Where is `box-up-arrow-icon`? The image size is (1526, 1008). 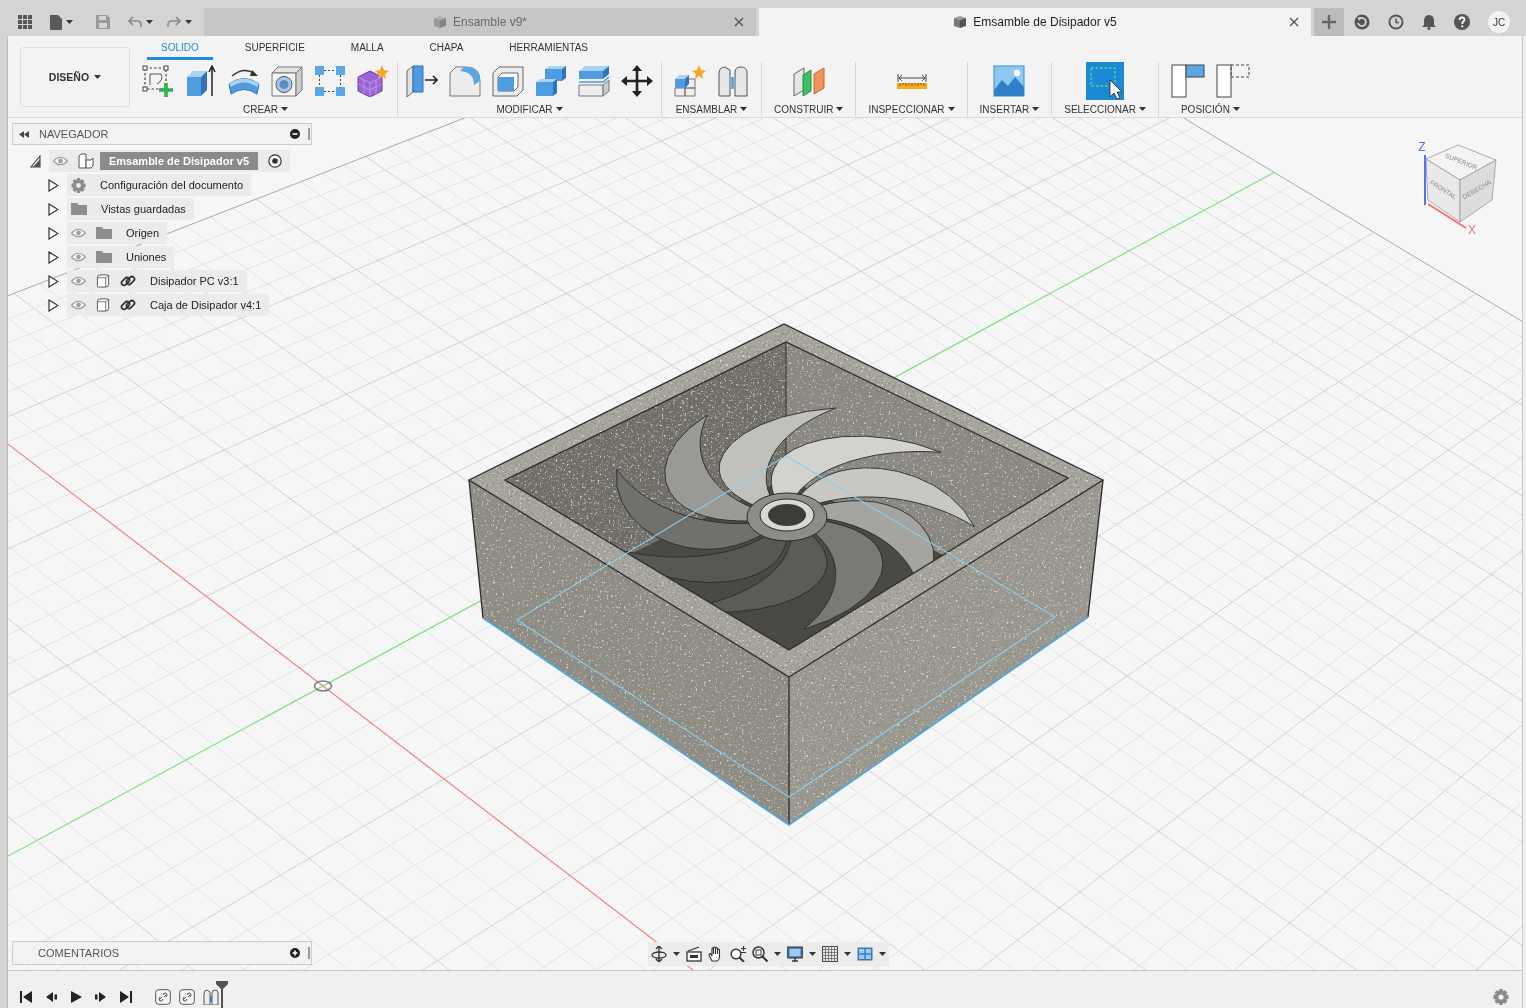 box-up-arrow-icon is located at coordinates (201, 81).